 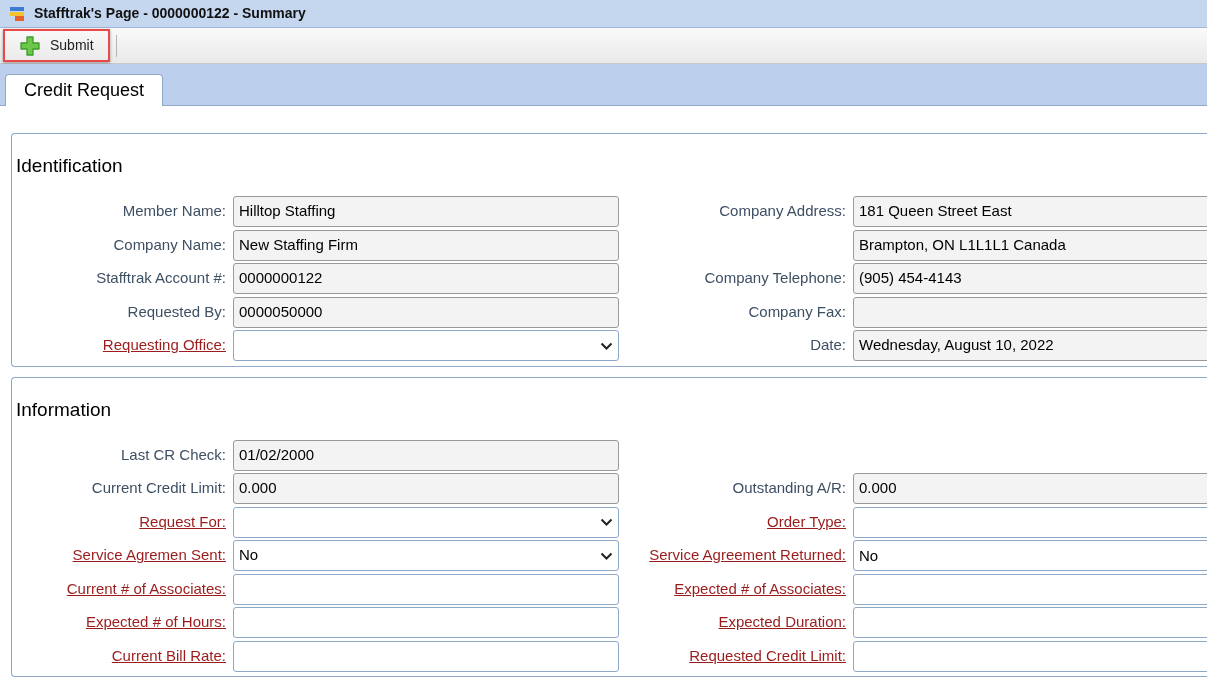 I want to click on readonly-field: Brampton, ON L1L1L1 Canada, so click(x=1030, y=245).